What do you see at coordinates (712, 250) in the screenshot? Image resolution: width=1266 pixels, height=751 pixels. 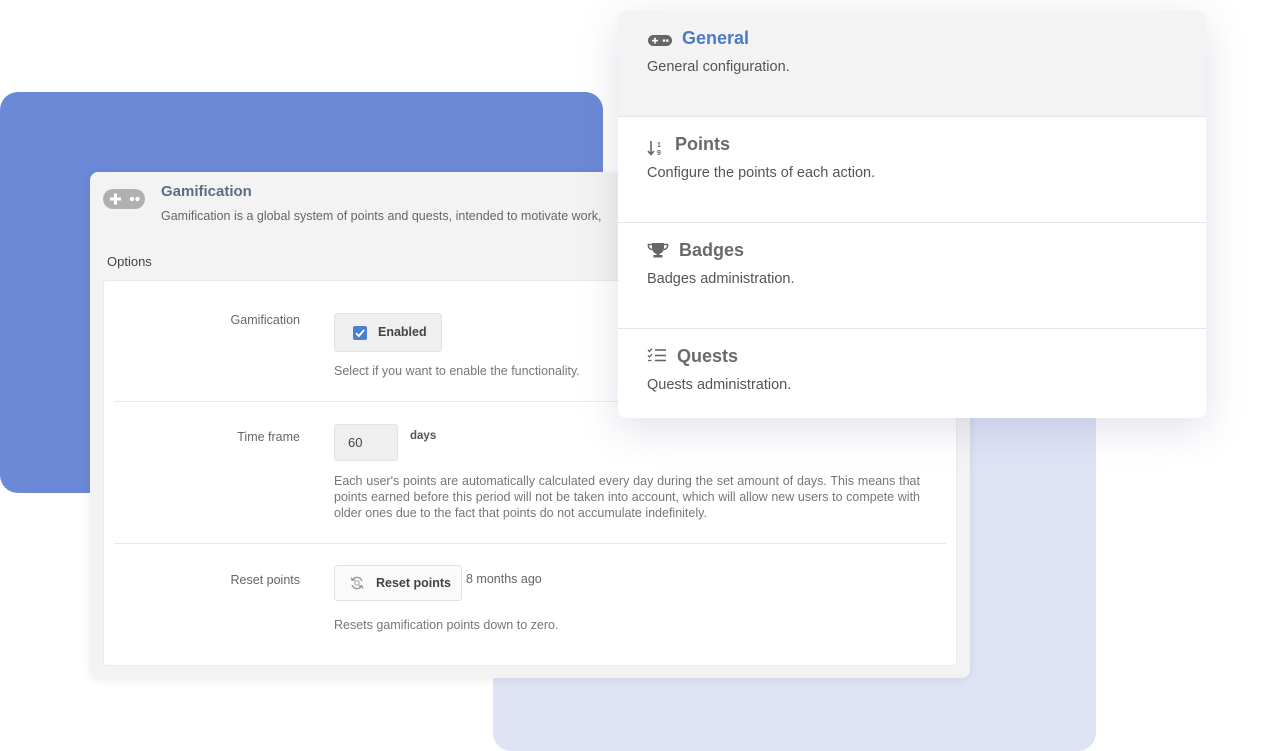 I see `menu-item-badges-title: Badges` at bounding box center [712, 250].